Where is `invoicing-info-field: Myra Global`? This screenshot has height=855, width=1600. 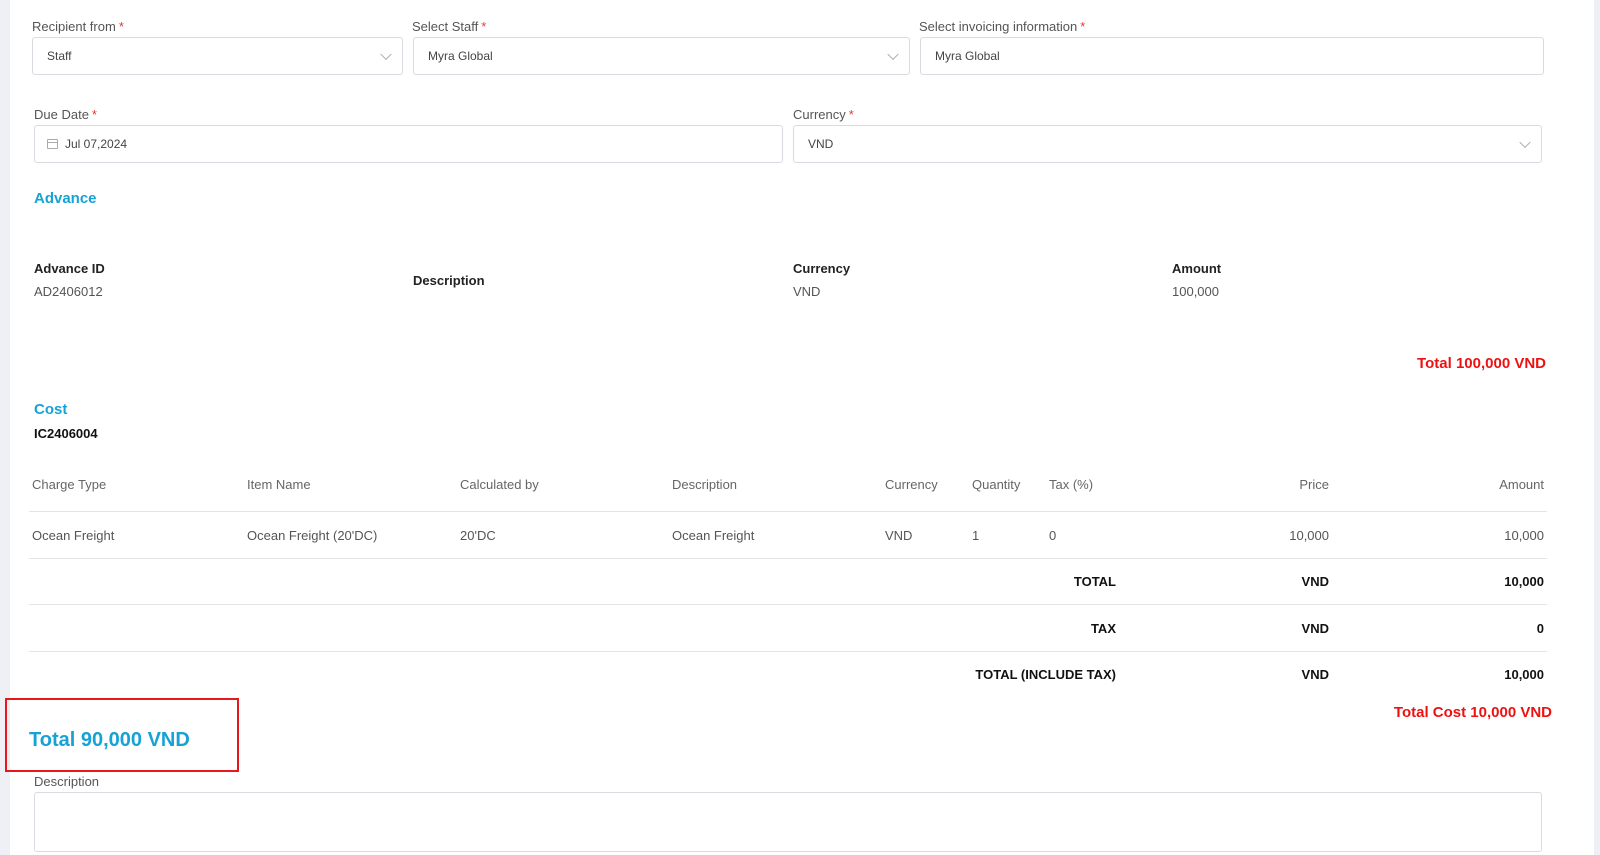 invoicing-info-field: Myra Global is located at coordinates (1232, 56).